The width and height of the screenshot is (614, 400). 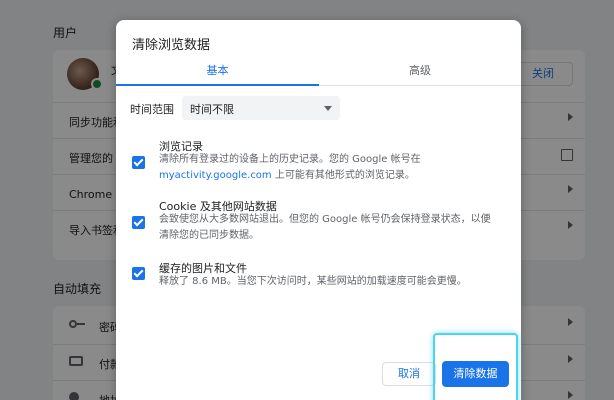 I want to click on cookies-checkbox, so click(x=138, y=222).